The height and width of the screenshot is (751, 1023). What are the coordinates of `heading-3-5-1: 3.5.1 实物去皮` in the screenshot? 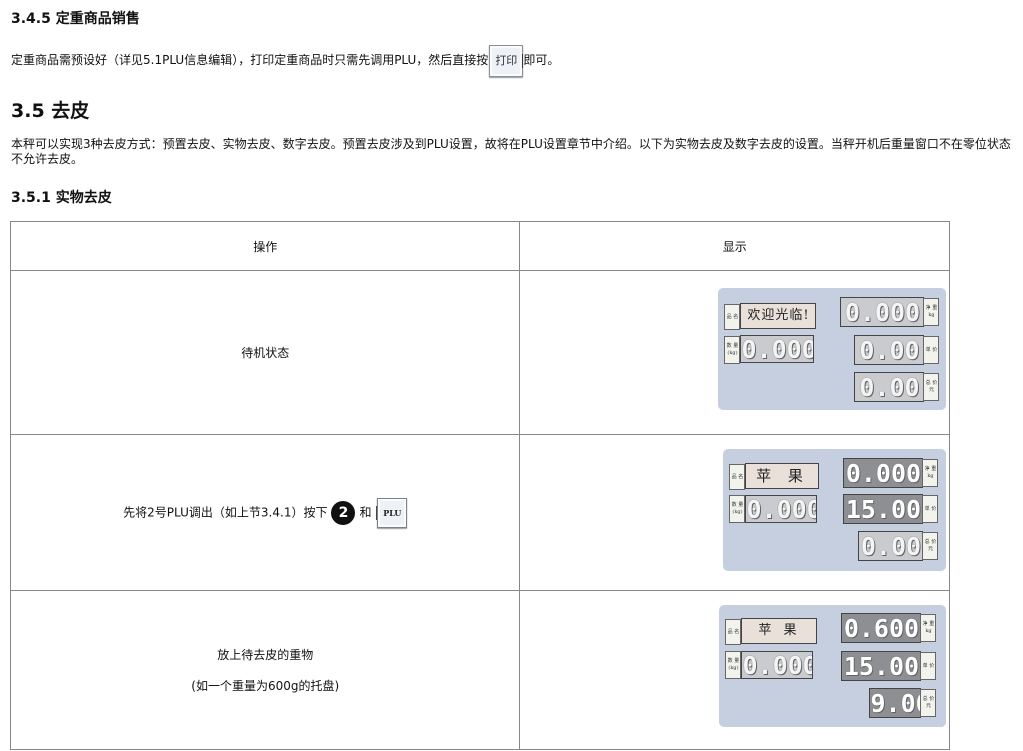 It's located at (61, 198).